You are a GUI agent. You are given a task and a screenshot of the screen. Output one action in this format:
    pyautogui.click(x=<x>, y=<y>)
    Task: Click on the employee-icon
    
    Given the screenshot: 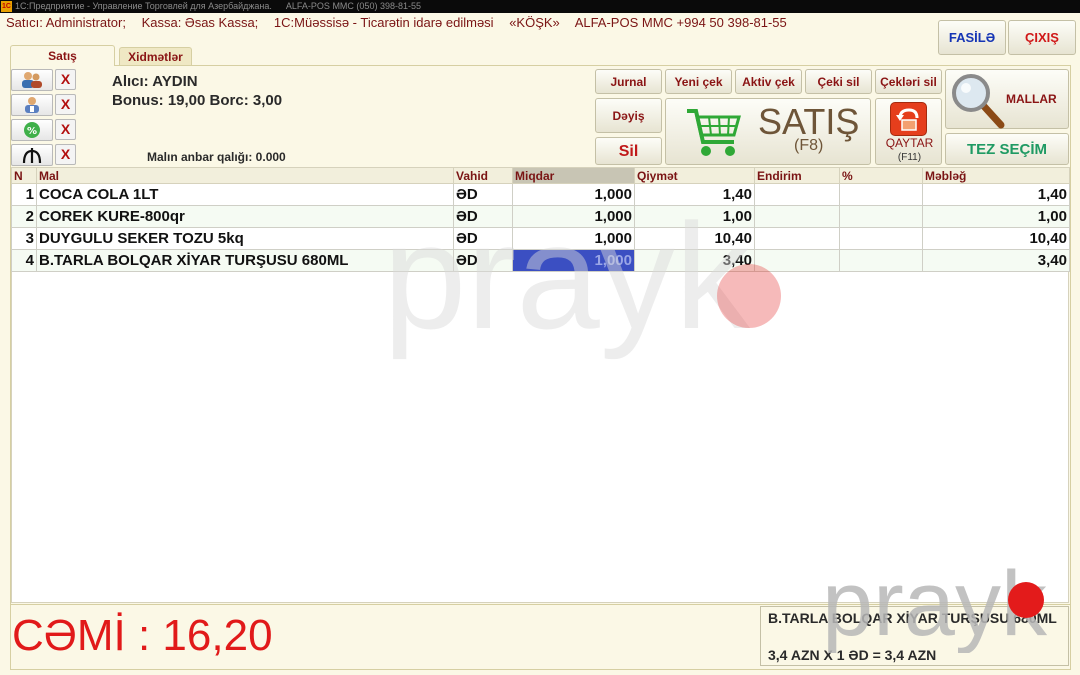 What is the action you would take?
    pyautogui.click(x=32, y=105)
    